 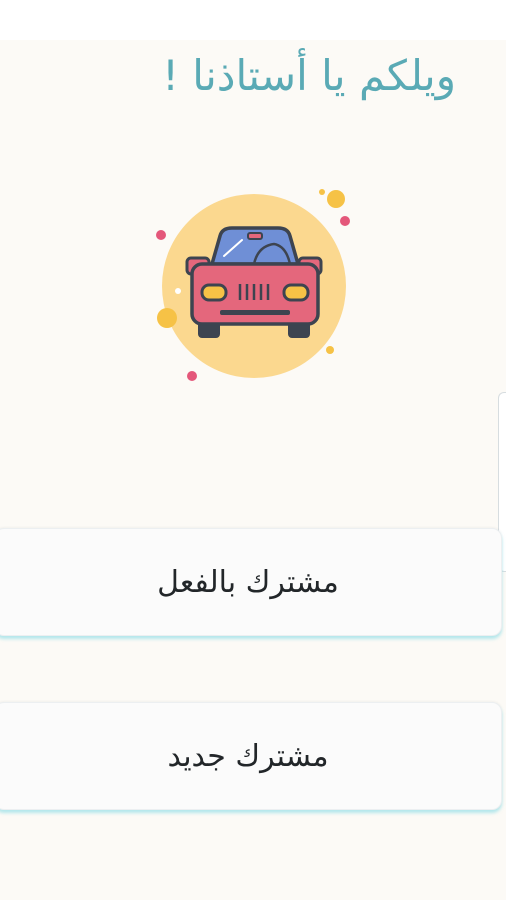 I want to click on car-icon, so click(x=255, y=283).